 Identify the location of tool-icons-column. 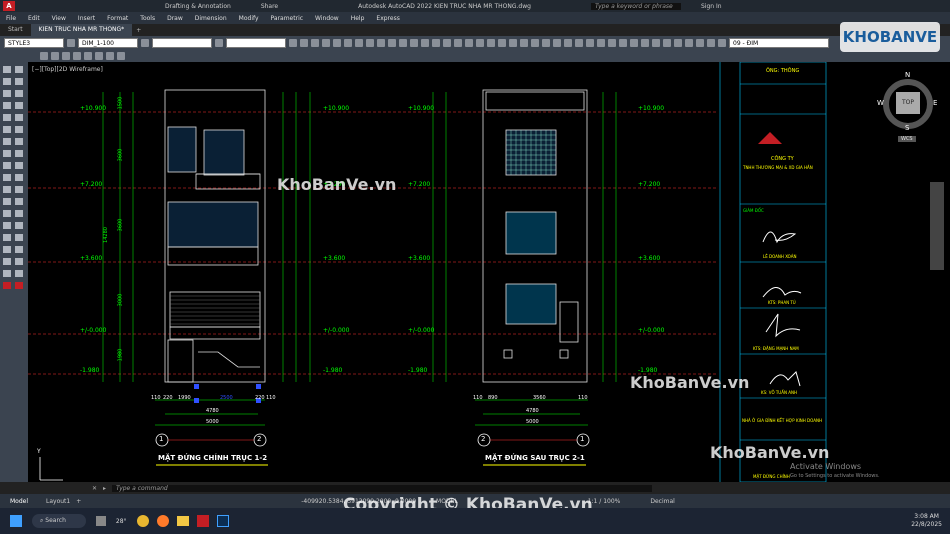
(14, 272).